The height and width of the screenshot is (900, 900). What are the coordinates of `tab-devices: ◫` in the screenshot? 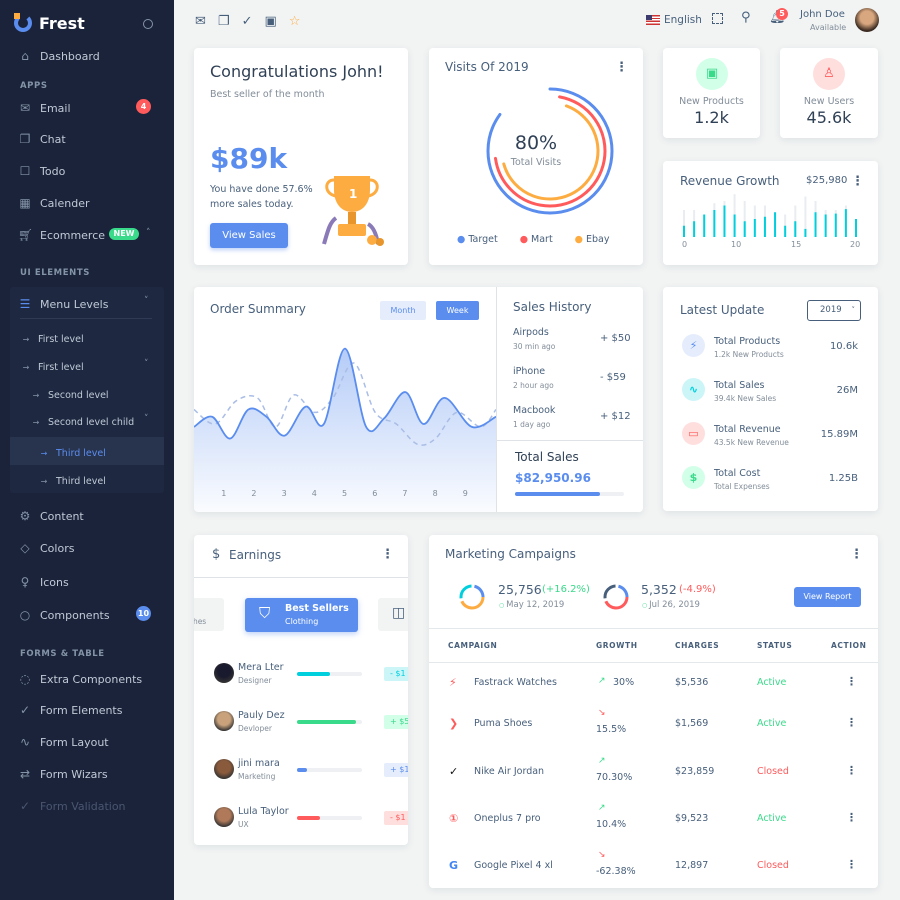 It's located at (393, 614).